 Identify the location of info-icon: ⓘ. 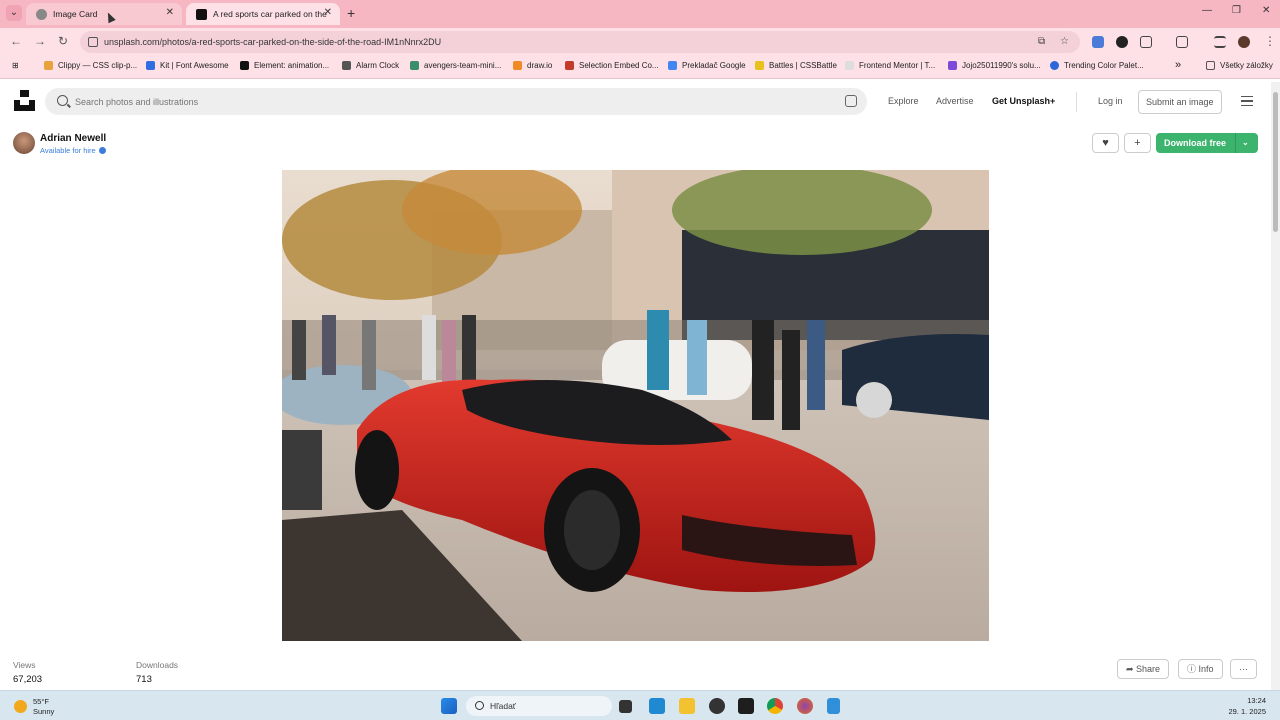
(1193, 669).